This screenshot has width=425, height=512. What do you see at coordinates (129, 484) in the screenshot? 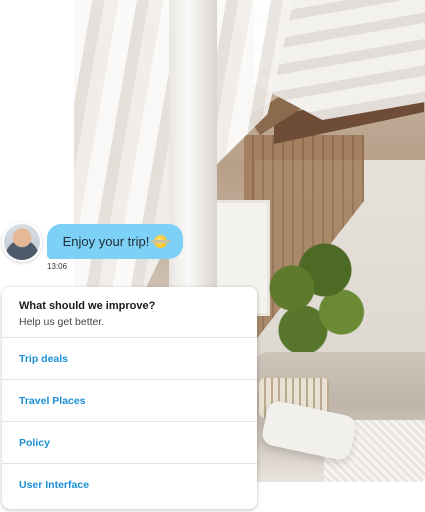
I see `option-user-interface: User Interface` at bounding box center [129, 484].